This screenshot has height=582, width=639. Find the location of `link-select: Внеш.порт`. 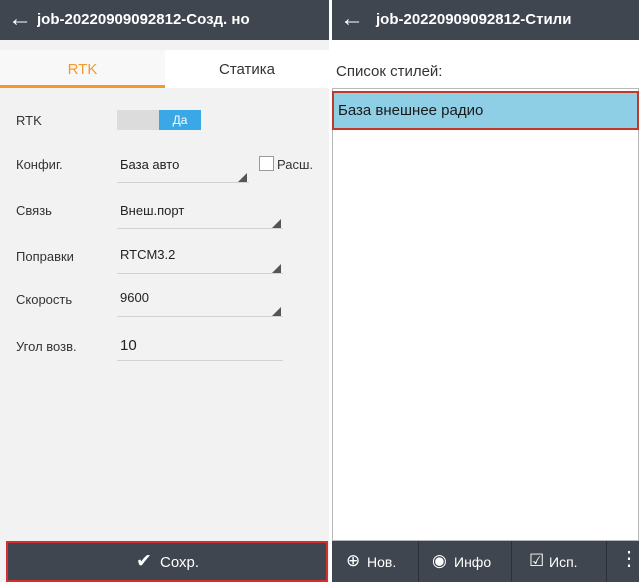

link-select: Внеш.порт is located at coordinates (152, 210).